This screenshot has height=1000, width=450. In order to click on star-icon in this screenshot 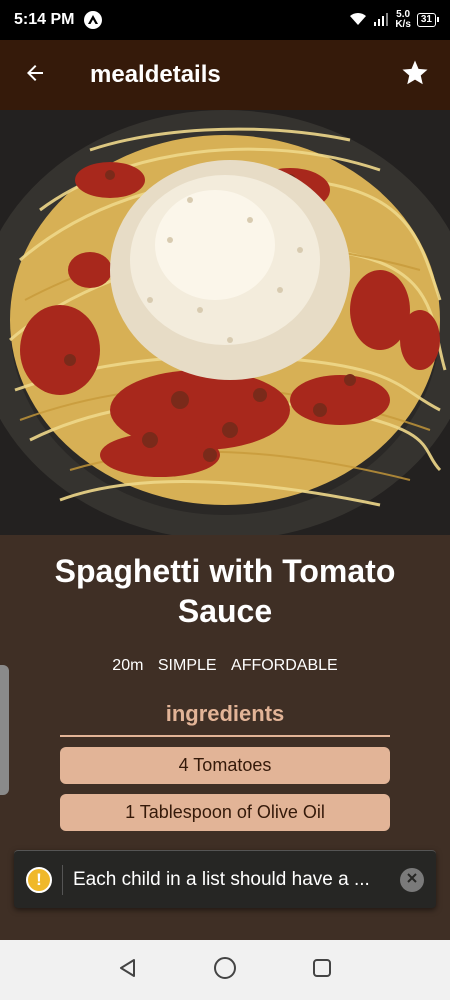, I will do `click(415, 75)`.